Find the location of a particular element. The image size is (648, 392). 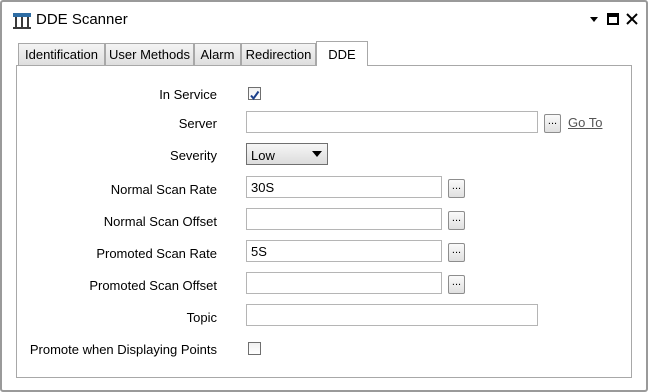

close-icon is located at coordinates (632, 19).